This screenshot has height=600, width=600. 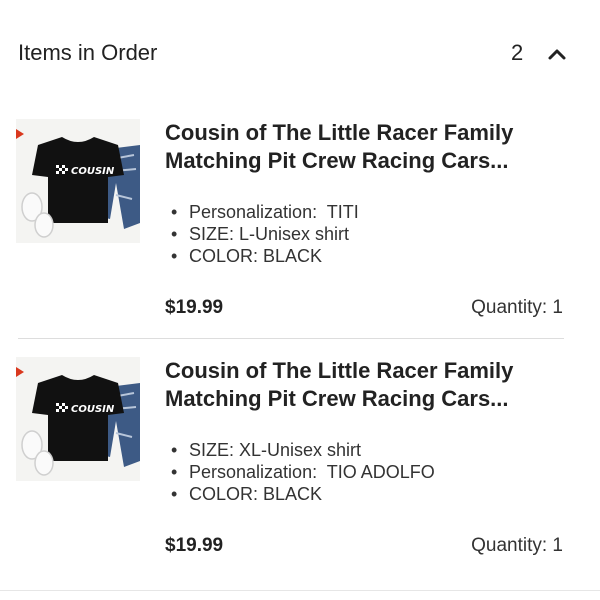 What do you see at coordinates (300, 590) in the screenshot?
I see `section-bottom-divider` at bounding box center [300, 590].